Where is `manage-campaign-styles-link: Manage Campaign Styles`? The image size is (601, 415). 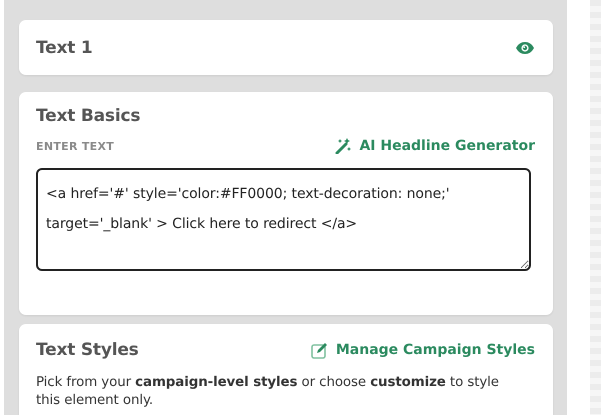 manage-campaign-styles-link: Manage Campaign Styles is located at coordinates (422, 350).